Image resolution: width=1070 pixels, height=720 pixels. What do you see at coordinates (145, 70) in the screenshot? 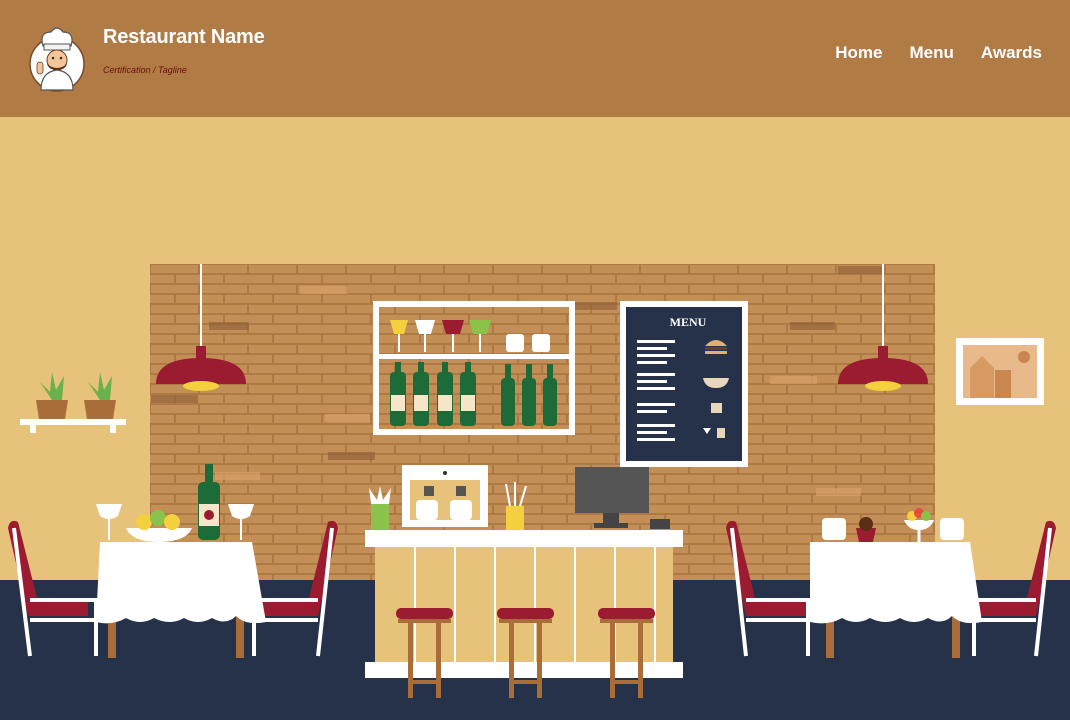
I see `site-tagline: Certification / Tagline` at bounding box center [145, 70].